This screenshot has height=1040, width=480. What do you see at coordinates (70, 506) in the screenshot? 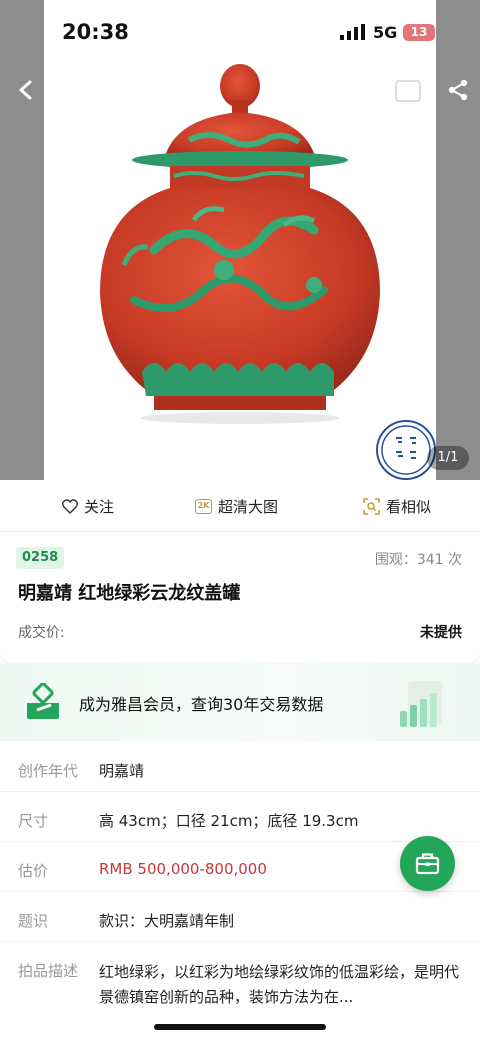
I see `heart-icon` at bounding box center [70, 506].